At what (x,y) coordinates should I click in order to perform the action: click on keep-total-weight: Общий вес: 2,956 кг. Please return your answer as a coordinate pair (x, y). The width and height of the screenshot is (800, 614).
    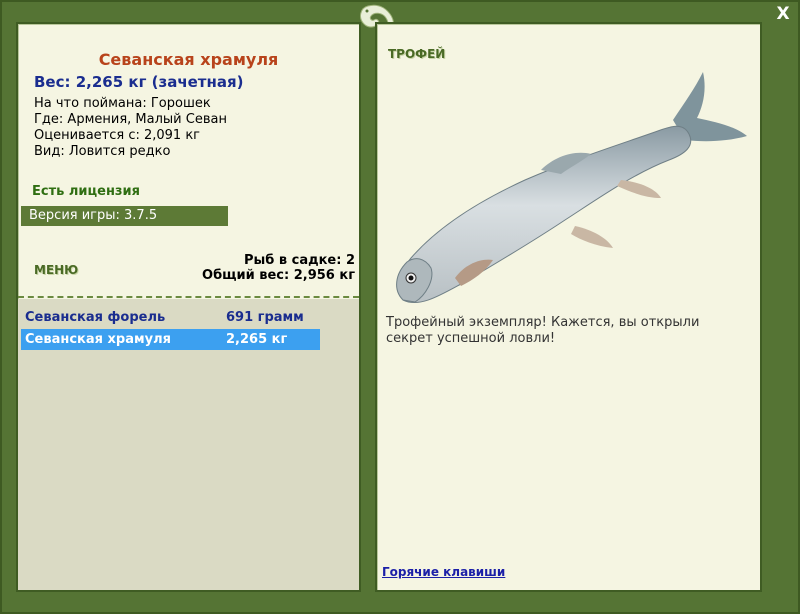
    Looking at the image, I should click on (278, 275).